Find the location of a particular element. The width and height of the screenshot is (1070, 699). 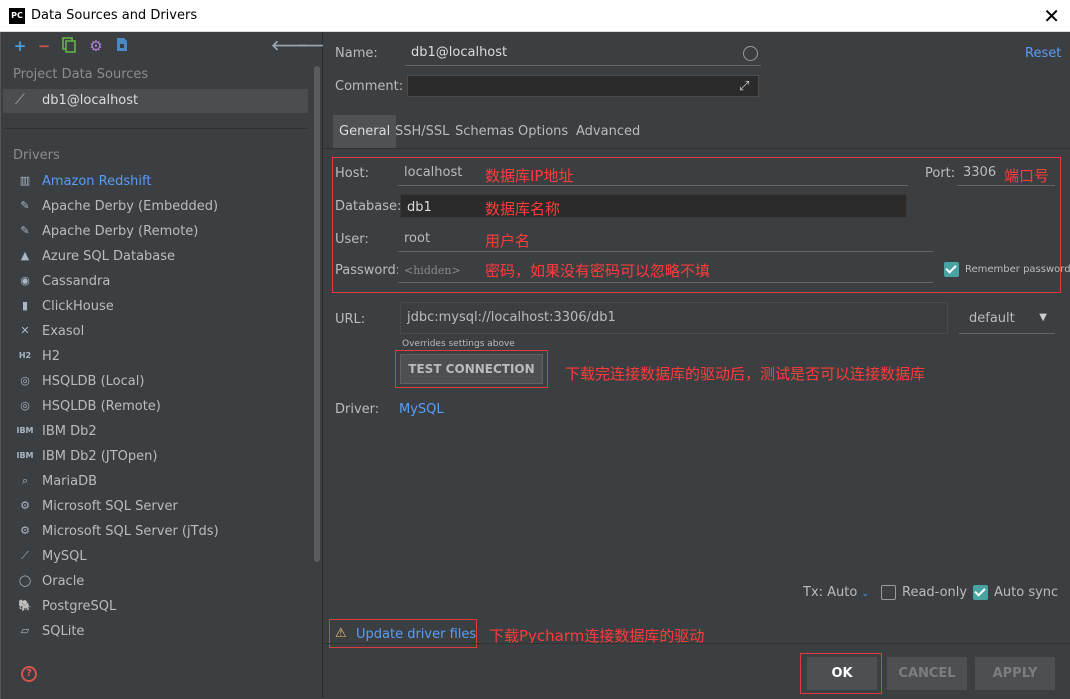

import-file-icon is located at coordinates (122, 46).